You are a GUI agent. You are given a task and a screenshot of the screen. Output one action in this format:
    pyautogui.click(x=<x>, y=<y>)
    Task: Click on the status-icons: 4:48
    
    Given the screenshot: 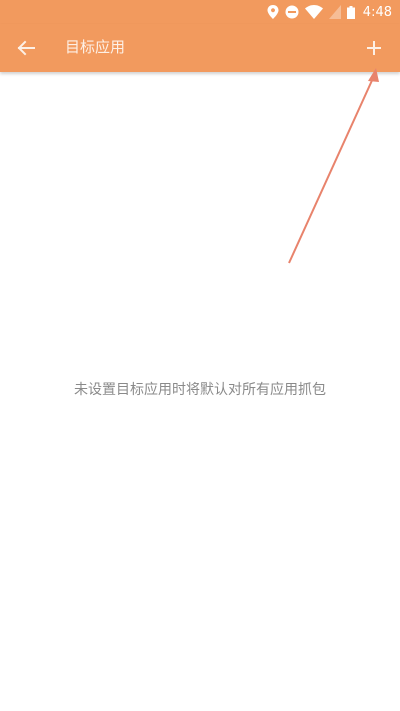 What is the action you would take?
    pyautogui.click(x=329, y=12)
    